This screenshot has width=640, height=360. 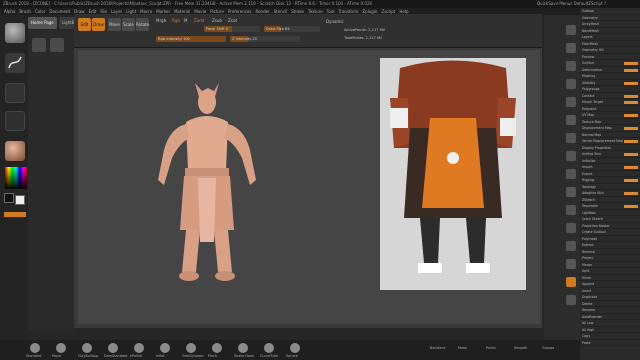 I want to click on palette-row-label: Lightbox, so click(x=589, y=212).